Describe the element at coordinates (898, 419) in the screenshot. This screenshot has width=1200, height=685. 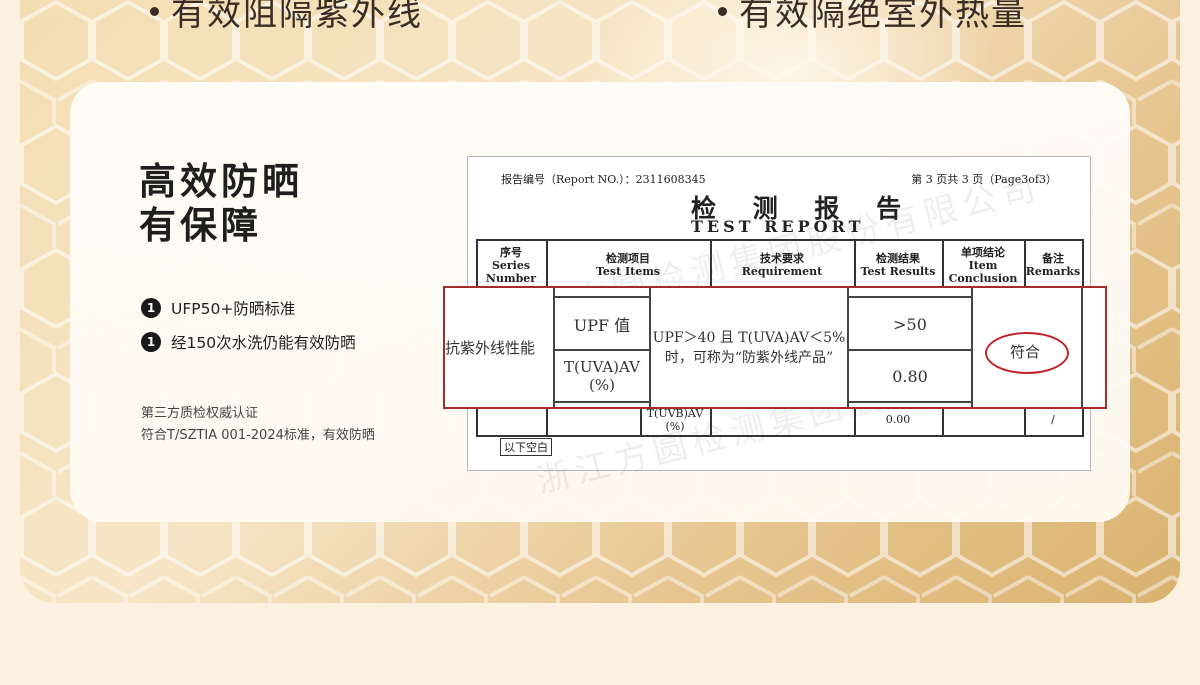
I see `uvb-value: 0.00` at that location.